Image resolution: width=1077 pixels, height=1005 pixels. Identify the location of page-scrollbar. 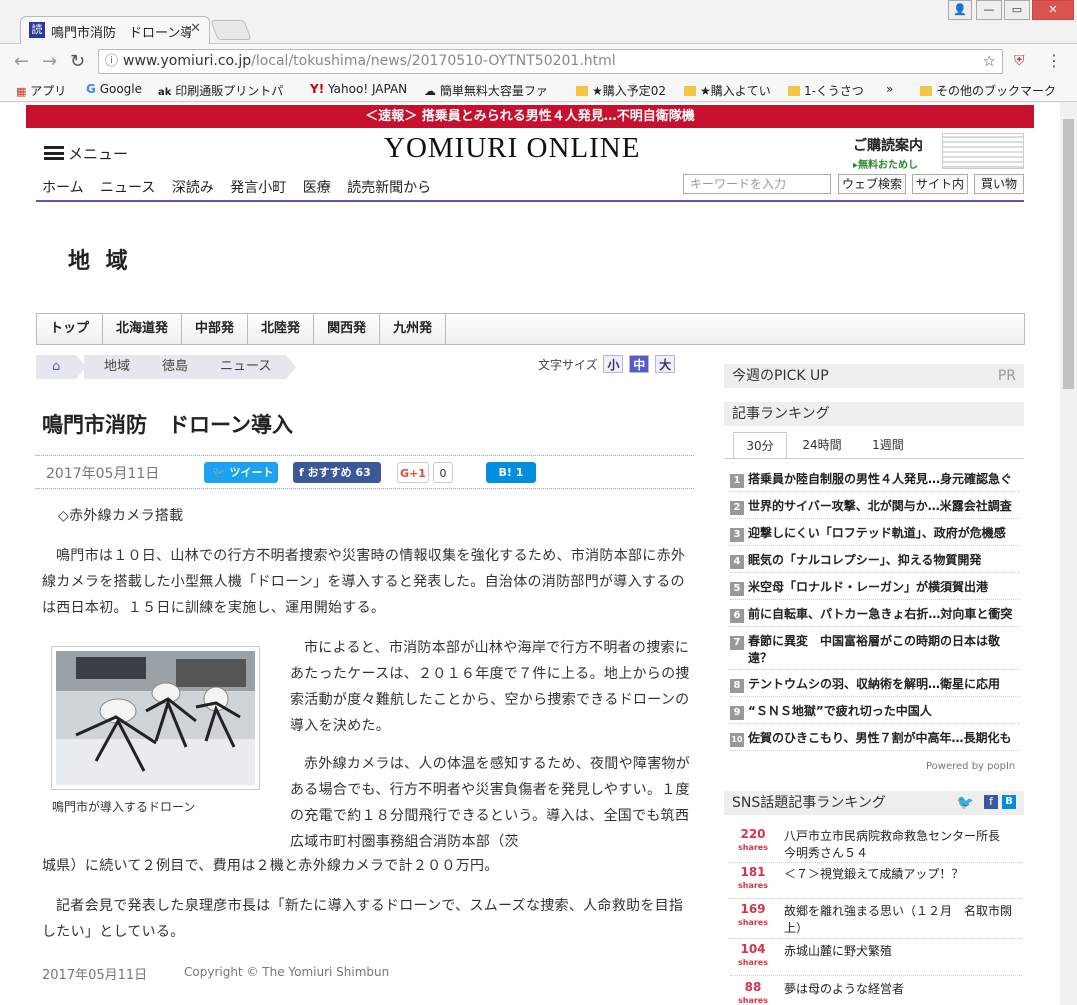
(1068, 554).